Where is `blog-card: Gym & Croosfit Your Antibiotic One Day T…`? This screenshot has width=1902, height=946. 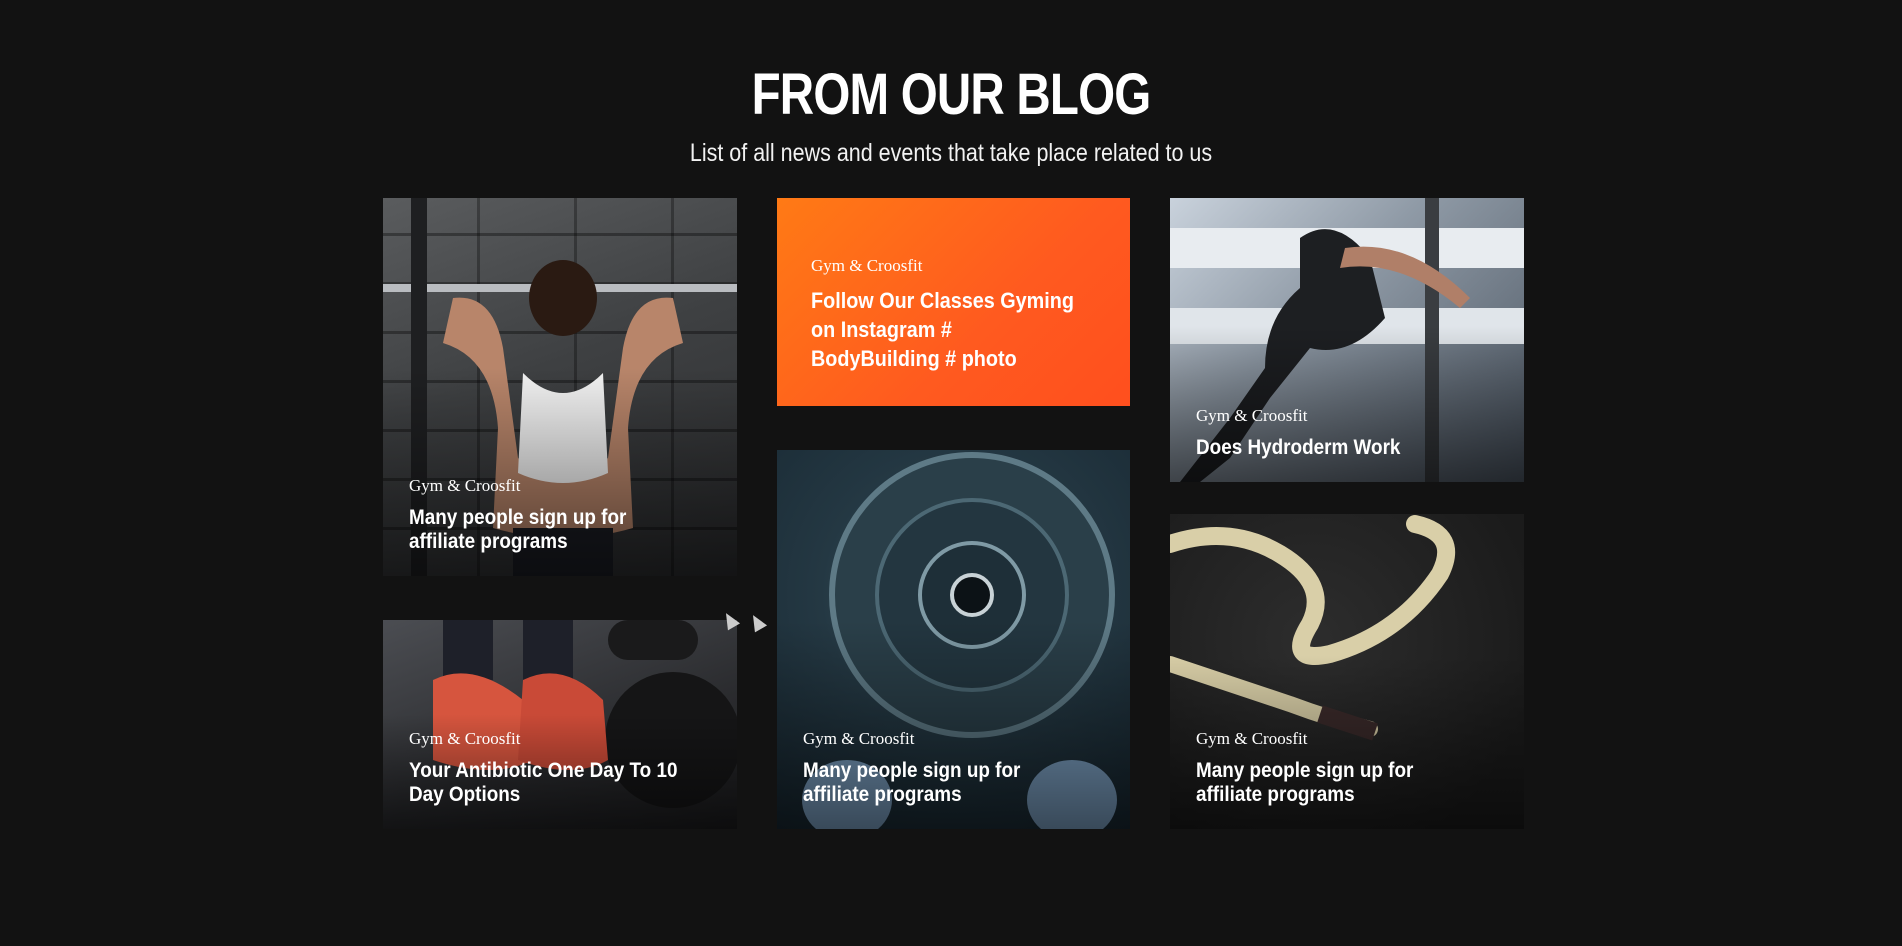 blog-card: Gym & Croosfit Your Antibiotic One Day T… is located at coordinates (560, 724).